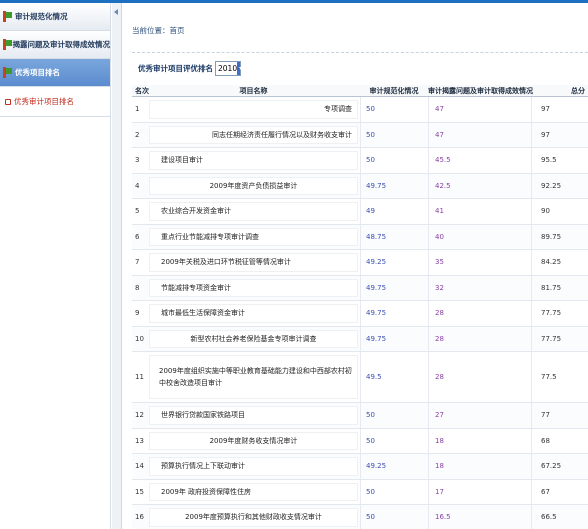 This screenshot has width=588, height=529. I want to click on total-score-cell: 68, so click(559, 440).